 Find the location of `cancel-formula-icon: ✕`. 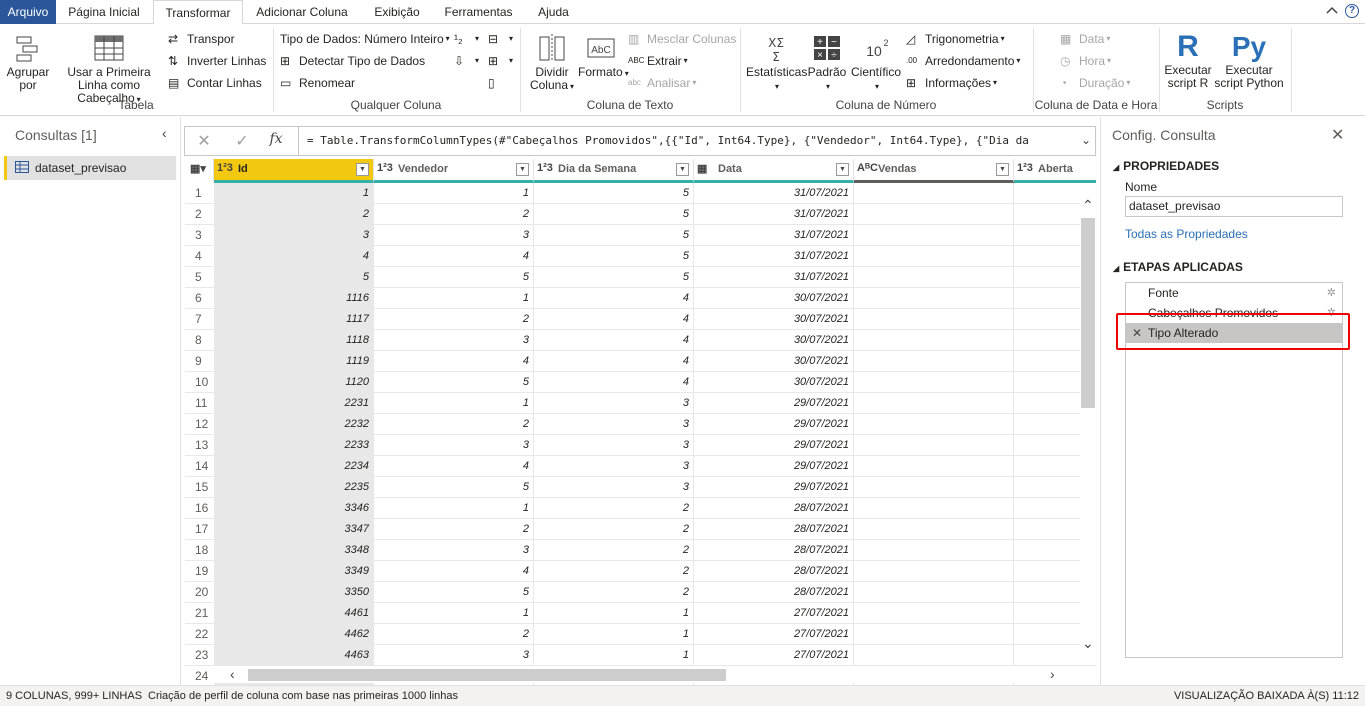

cancel-formula-icon: ✕ is located at coordinates (204, 141).